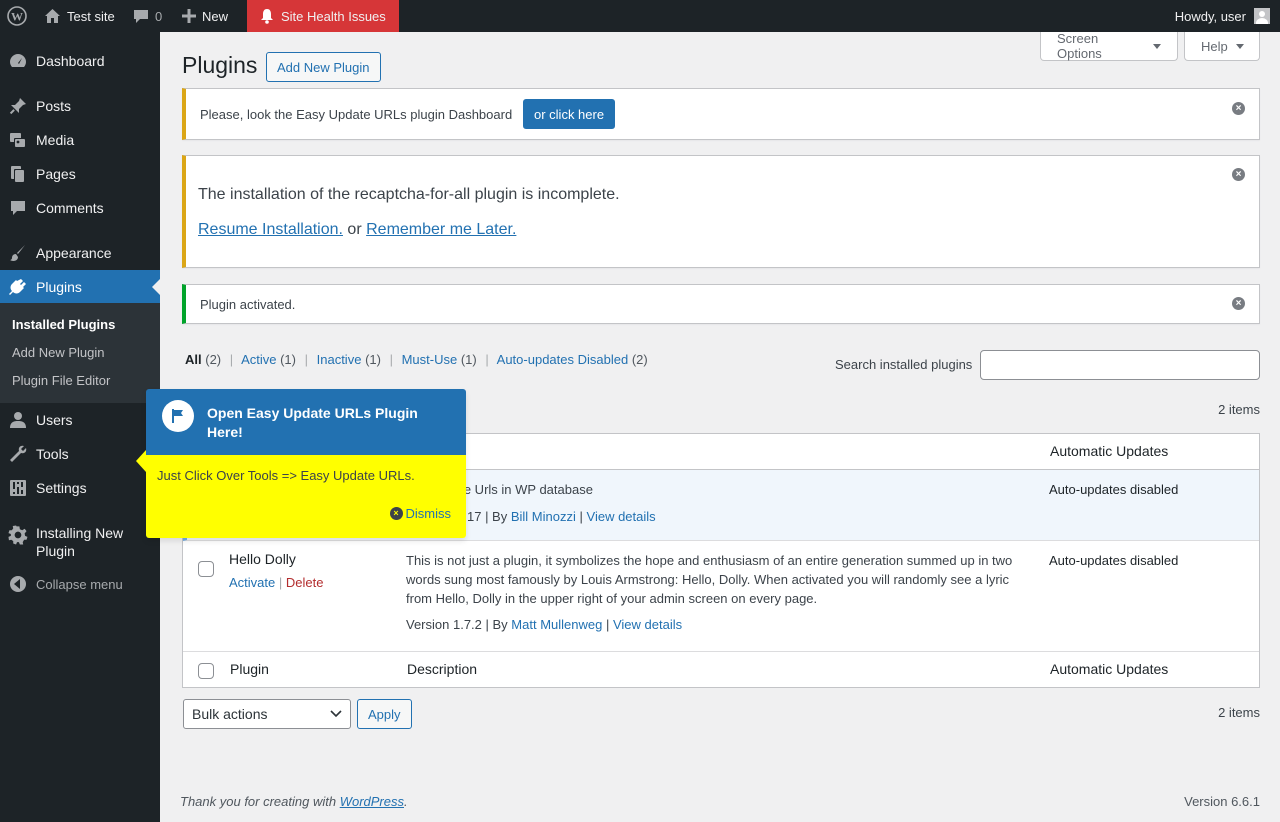 This screenshot has height=822, width=1280. I want to click on bulk-actions-value: Bulk actions, so click(230, 714).